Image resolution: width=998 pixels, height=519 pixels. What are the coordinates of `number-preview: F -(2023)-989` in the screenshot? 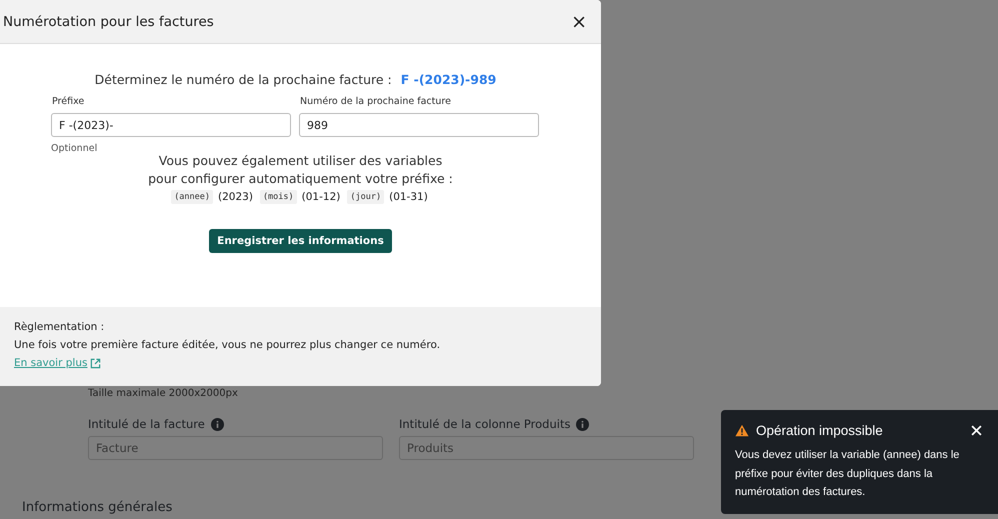 It's located at (448, 79).